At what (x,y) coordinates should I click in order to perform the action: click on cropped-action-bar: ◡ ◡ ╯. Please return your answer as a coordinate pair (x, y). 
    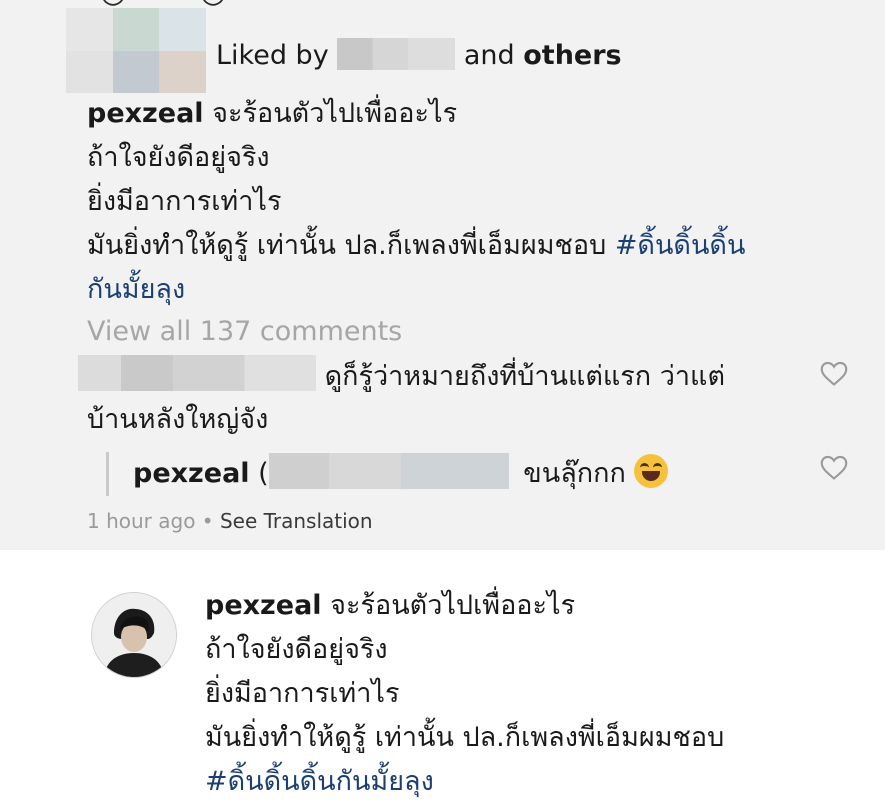
    Looking at the image, I should click on (442, 4).